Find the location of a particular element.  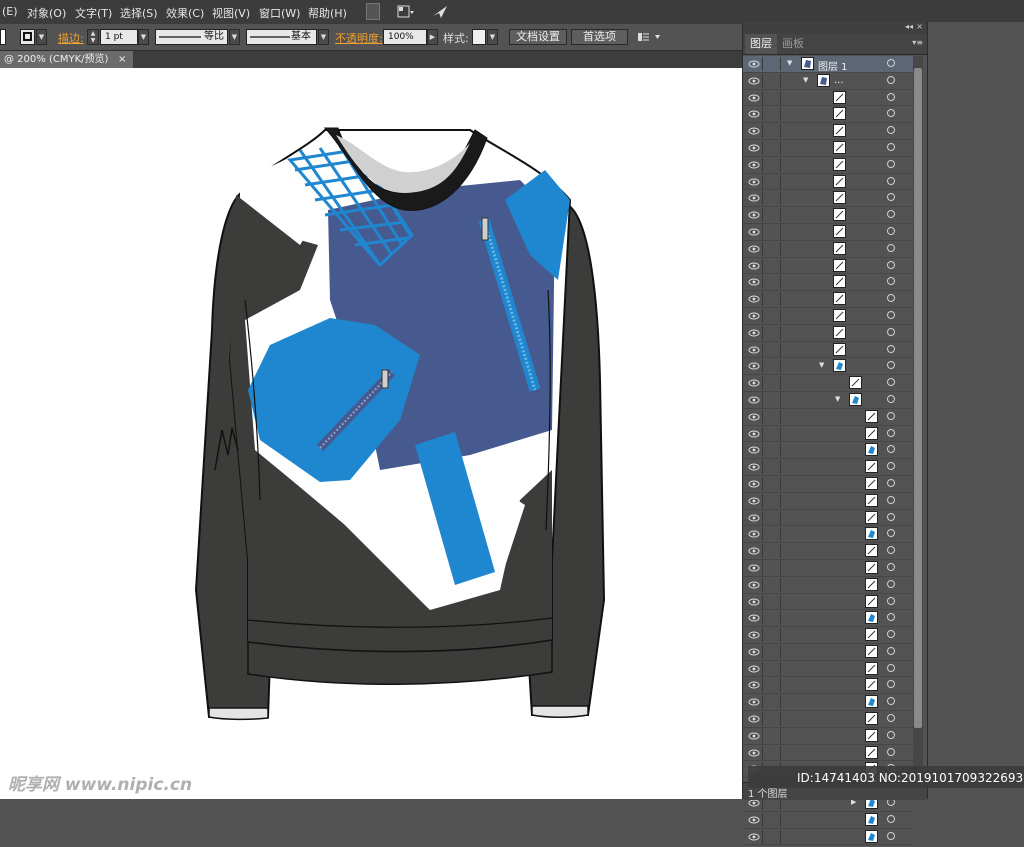

stroke-weight-dropdown: ▼ is located at coordinates (143, 37).